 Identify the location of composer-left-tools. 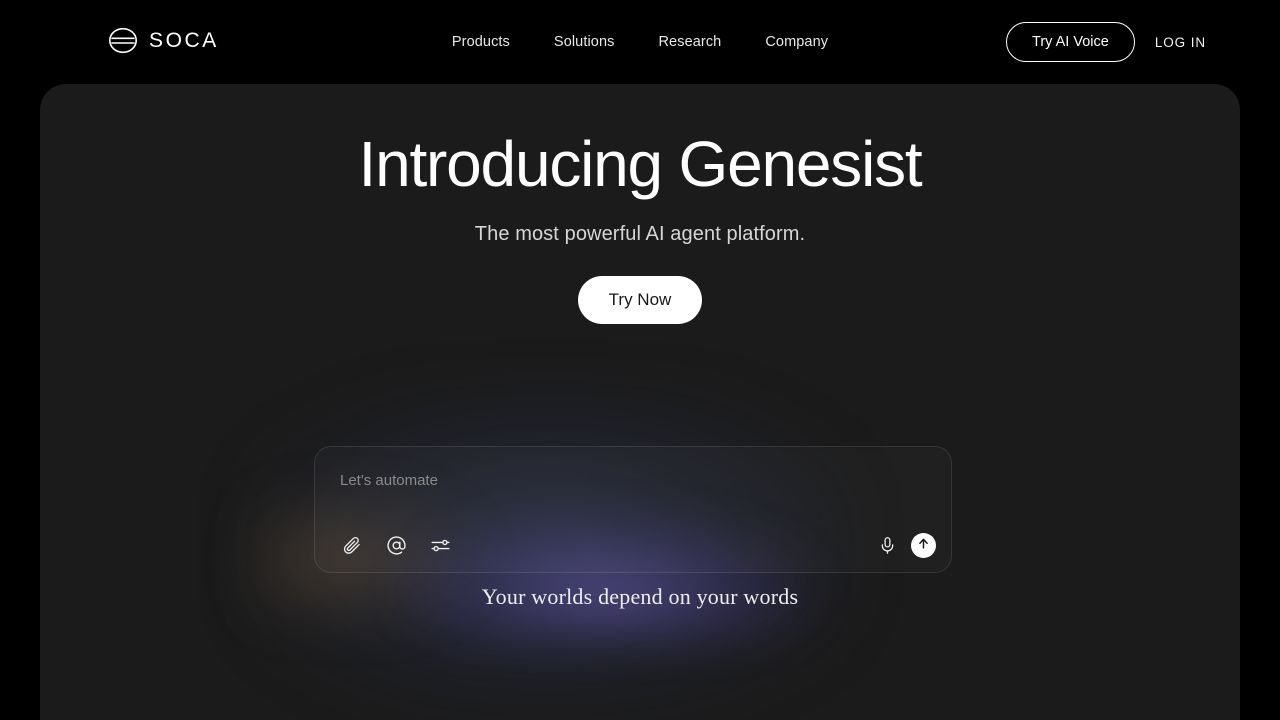
(396, 545).